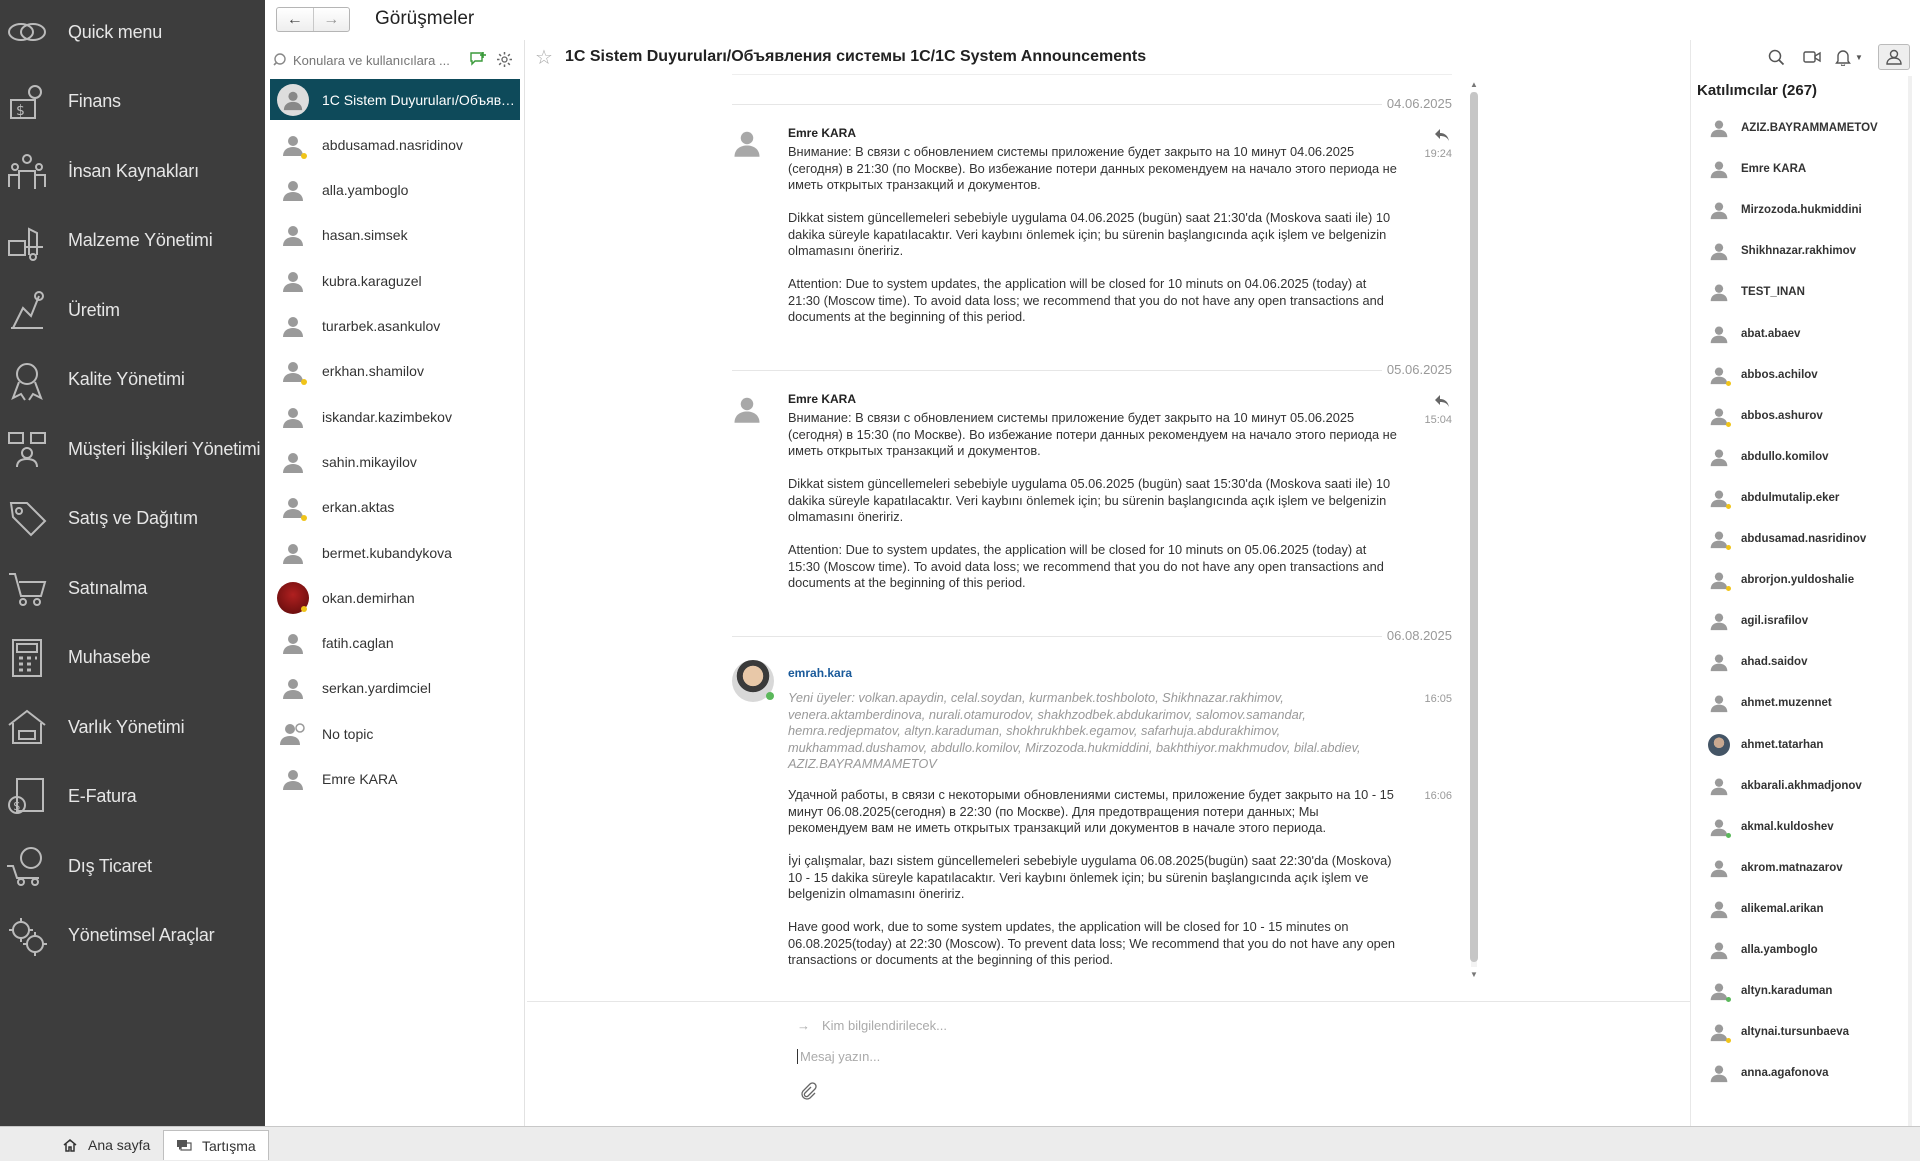 The height and width of the screenshot is (1161, 1920). I want to click on menu-item-label: Dış Ticaret, so click(110, 865).